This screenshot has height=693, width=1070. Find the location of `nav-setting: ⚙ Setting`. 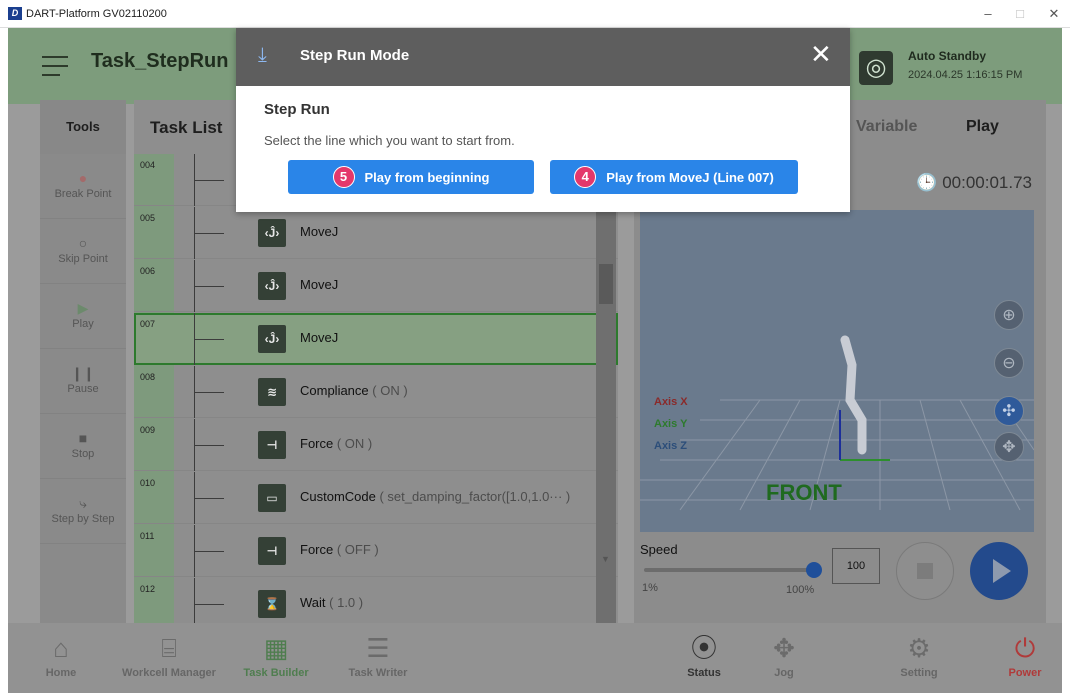

nav-setting: ⚙ Setting is located at coordinates (919, 658).